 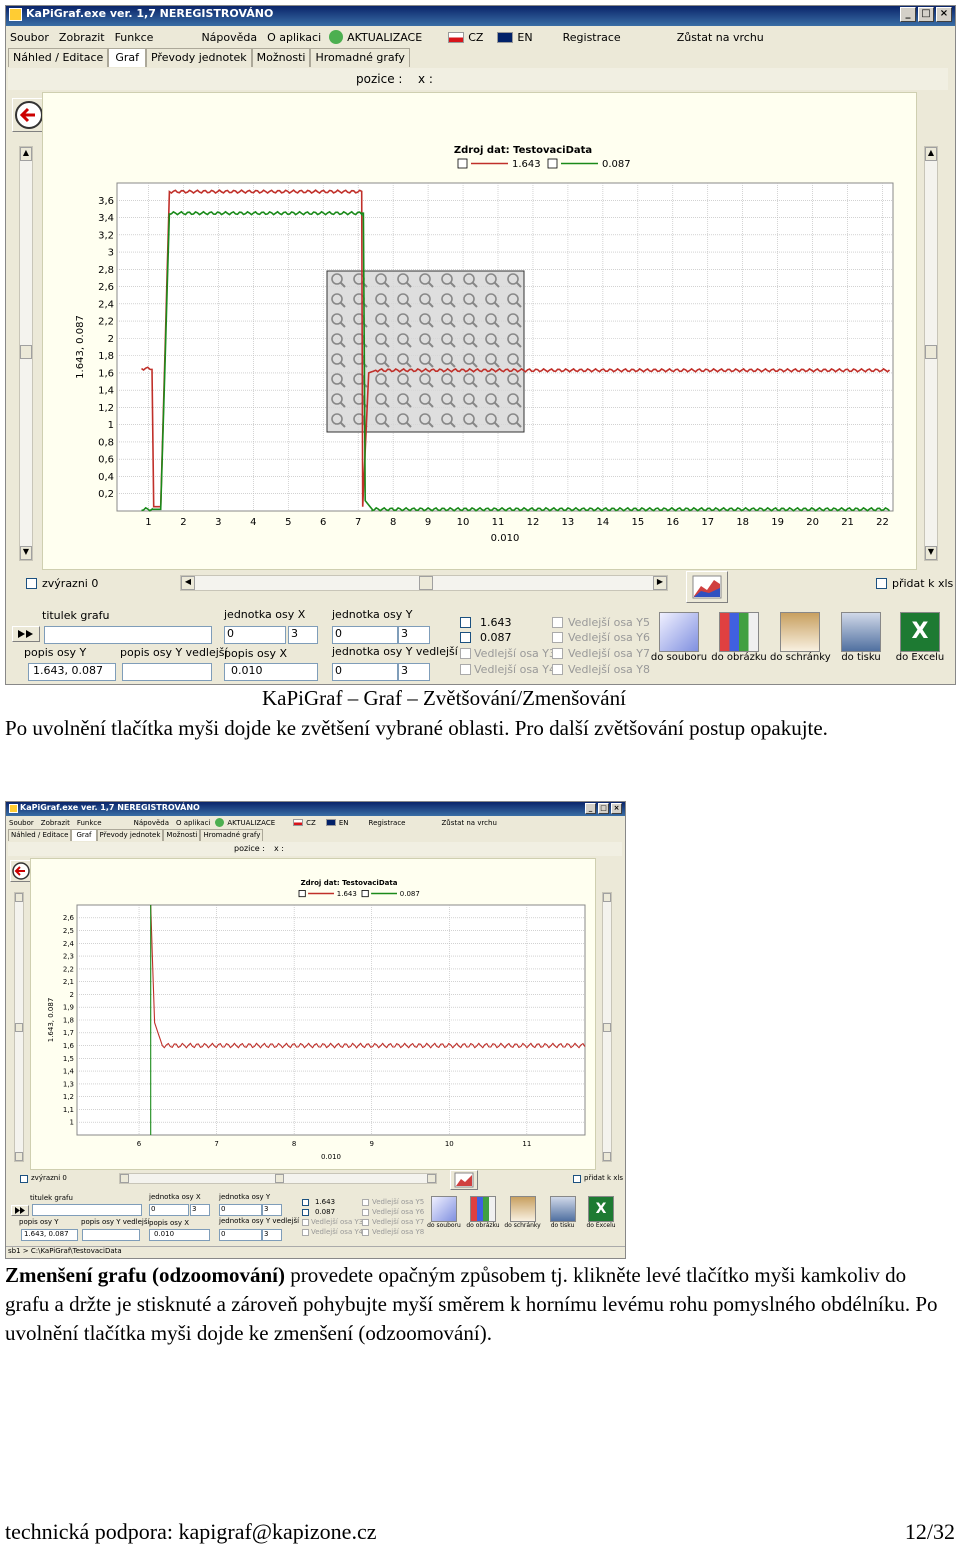 I want to click on scroll-left-button: ◀, so click(x=188, y=583).